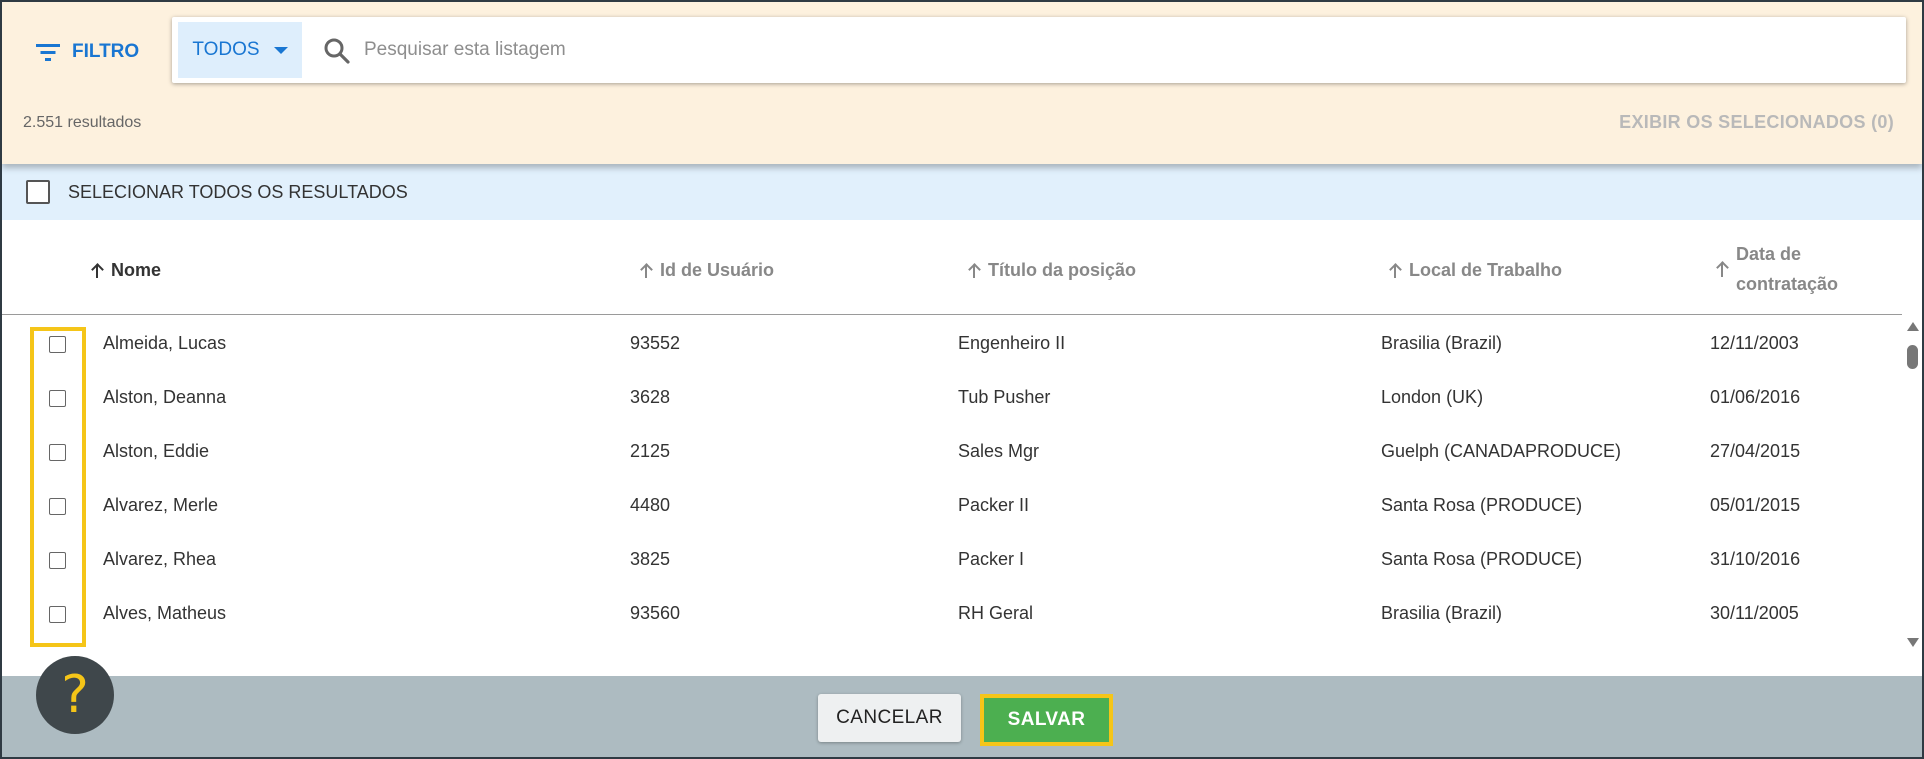 The image size is (1924, 759). I want to click on cell-name: Alston, Deanna, so click(165, 396).